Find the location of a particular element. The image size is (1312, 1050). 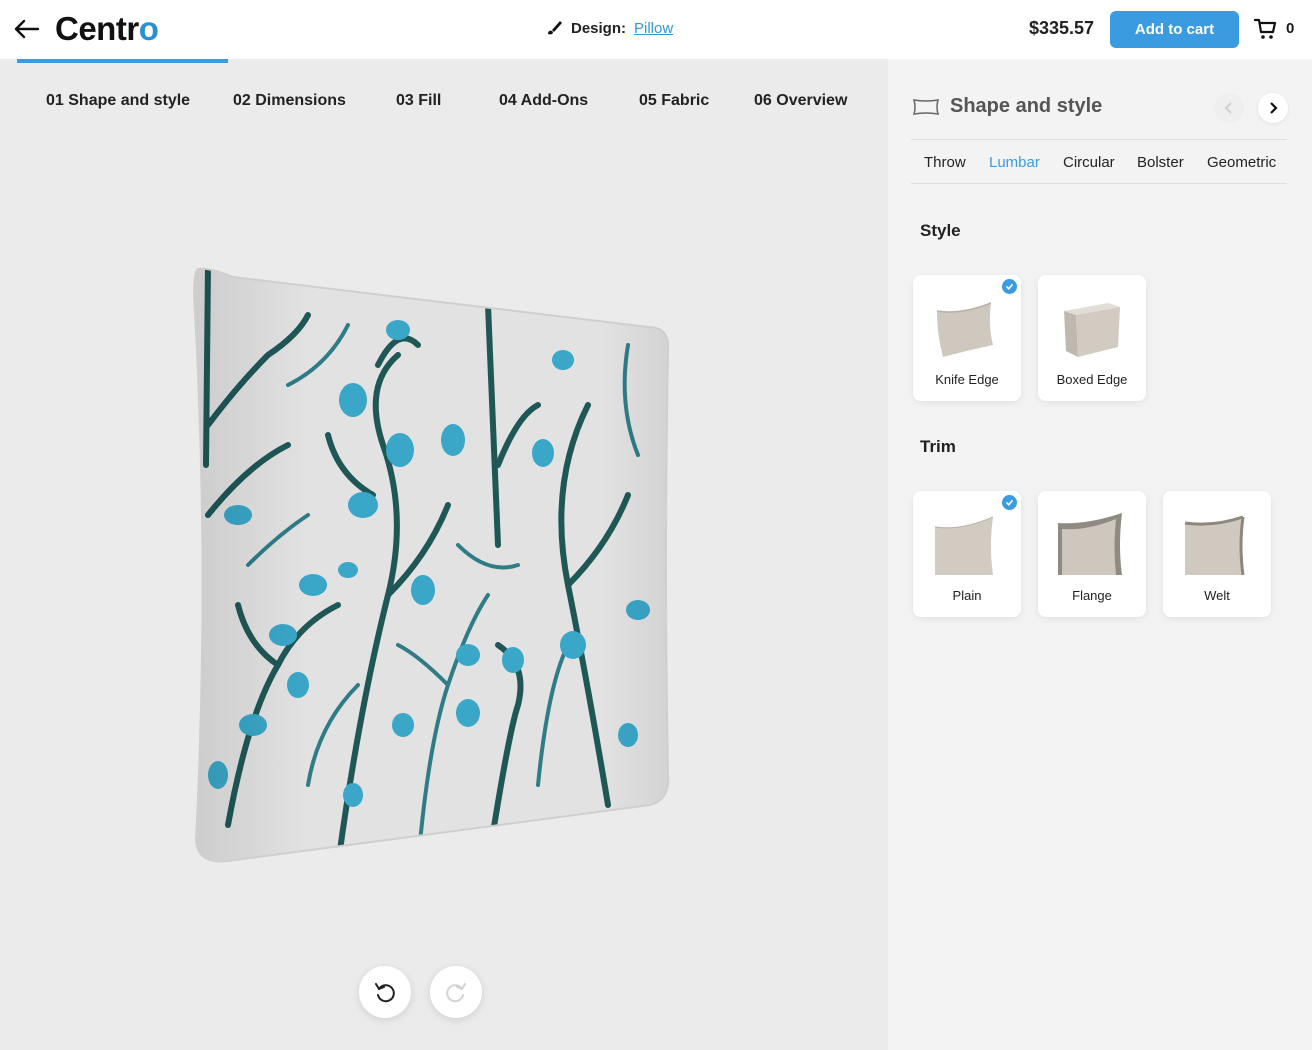

style-option-boxed-edge: Boxed Edge is located at coordinates (1092, 338).